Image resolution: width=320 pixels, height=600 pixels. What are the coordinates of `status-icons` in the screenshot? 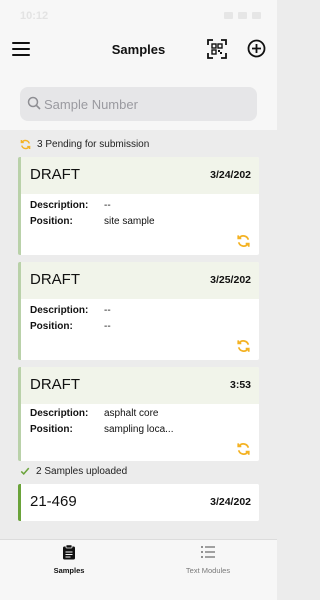 It's located at (242, 15).